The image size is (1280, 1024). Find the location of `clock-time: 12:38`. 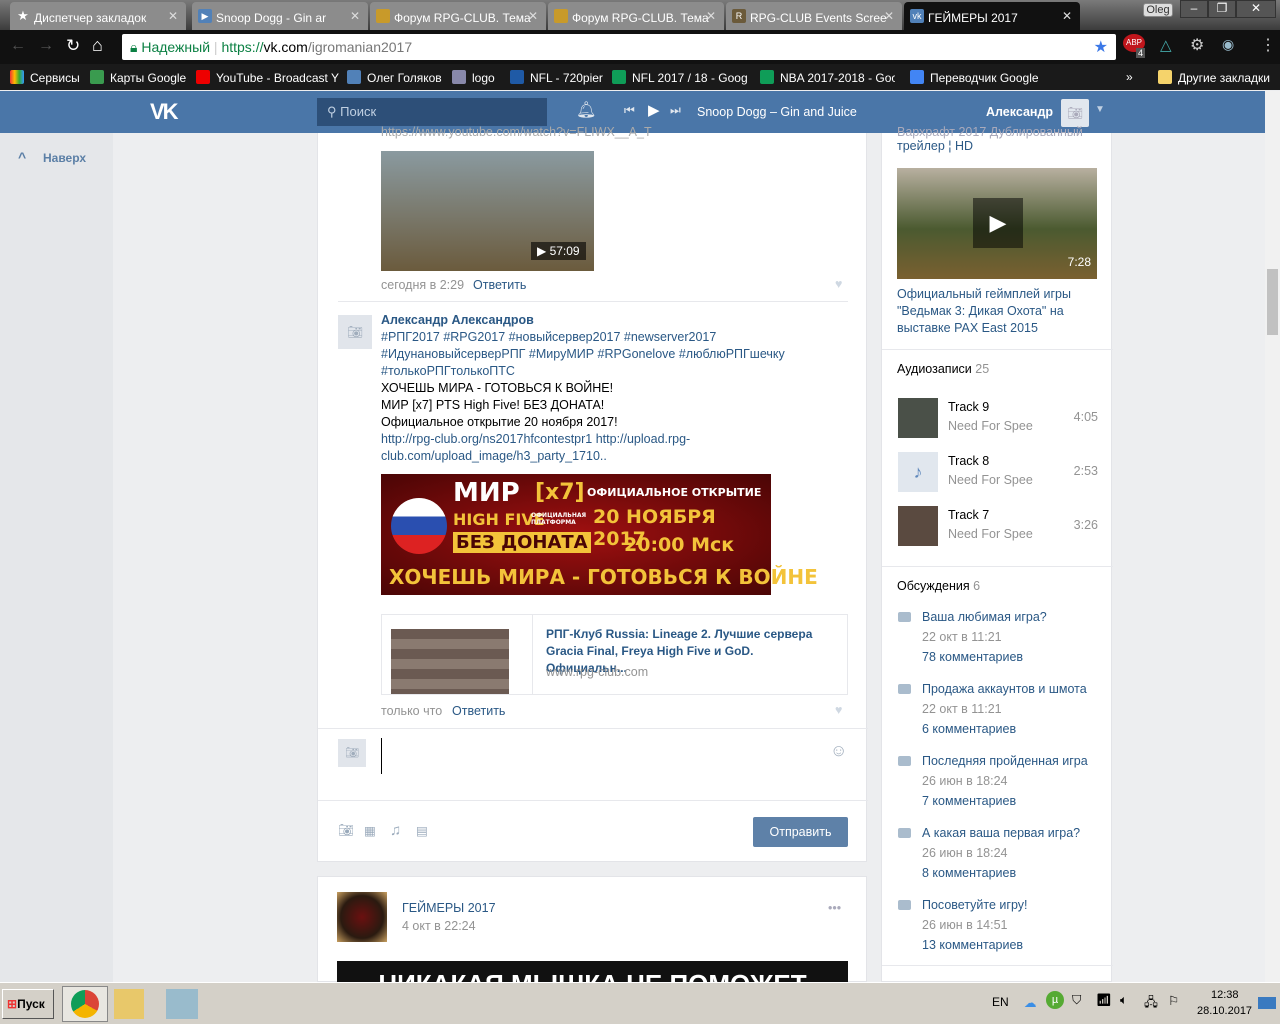

clock-time: 12:38 is located at coordinates (1225, 995).